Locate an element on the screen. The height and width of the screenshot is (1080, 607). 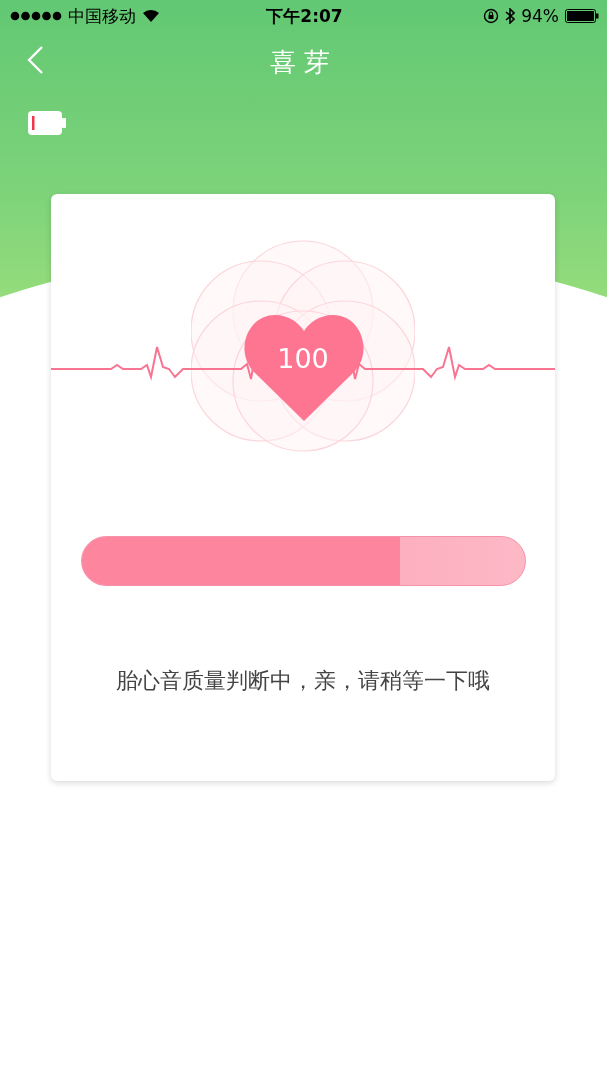
wifi-icon is located at coordinates (151, 16).